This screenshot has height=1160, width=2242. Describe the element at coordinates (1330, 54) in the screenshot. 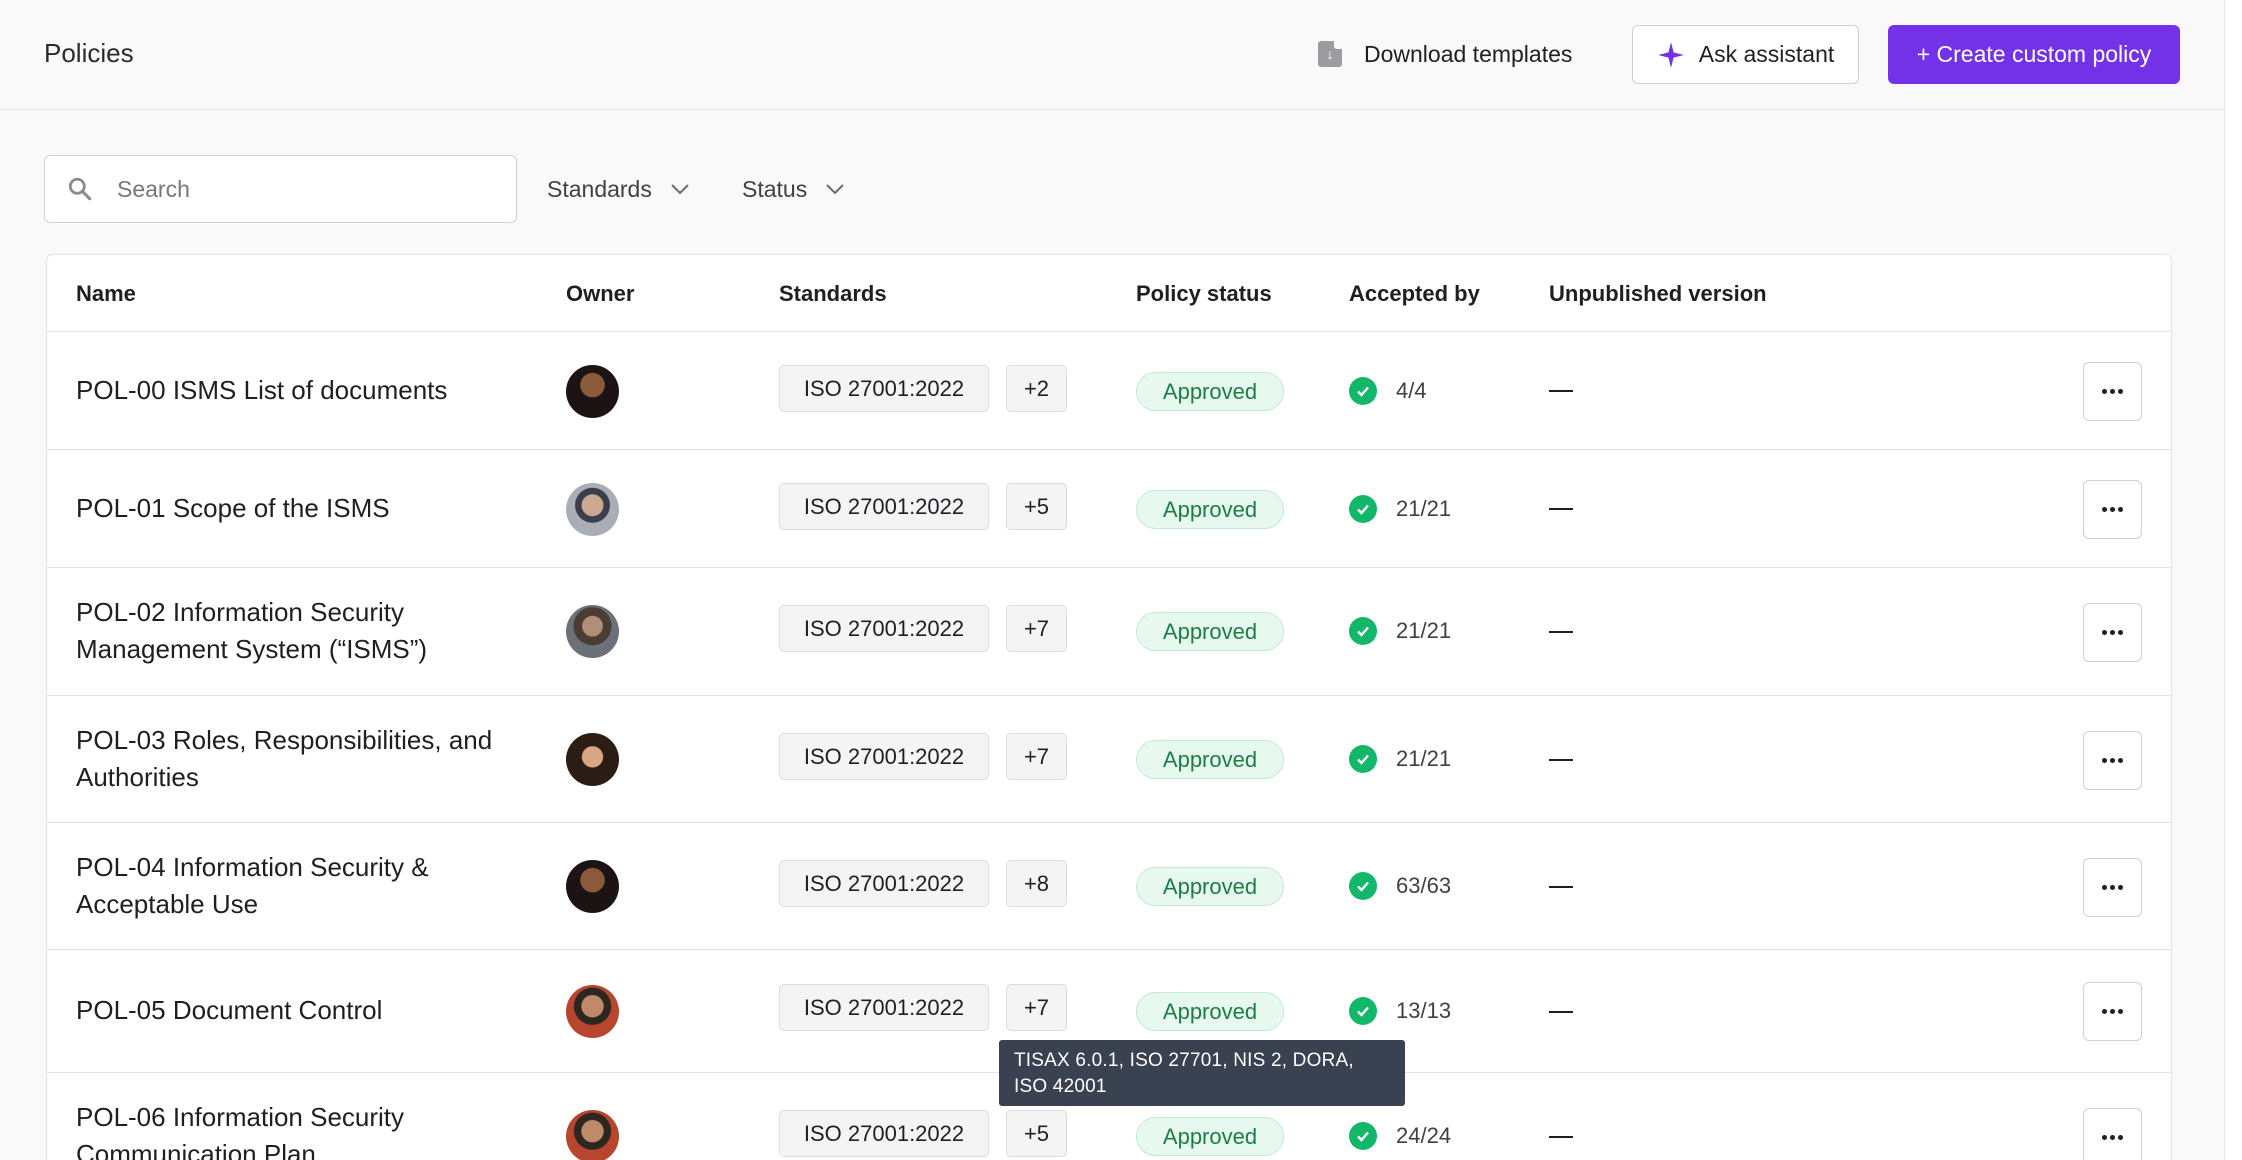

I see `download-file-icon: ↓` at that location.